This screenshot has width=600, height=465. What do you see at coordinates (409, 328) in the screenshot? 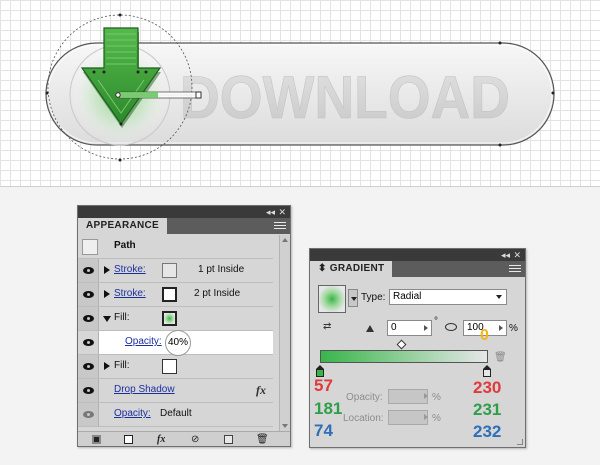
I see `angle-input: 0` at bounding box center [409, 328].